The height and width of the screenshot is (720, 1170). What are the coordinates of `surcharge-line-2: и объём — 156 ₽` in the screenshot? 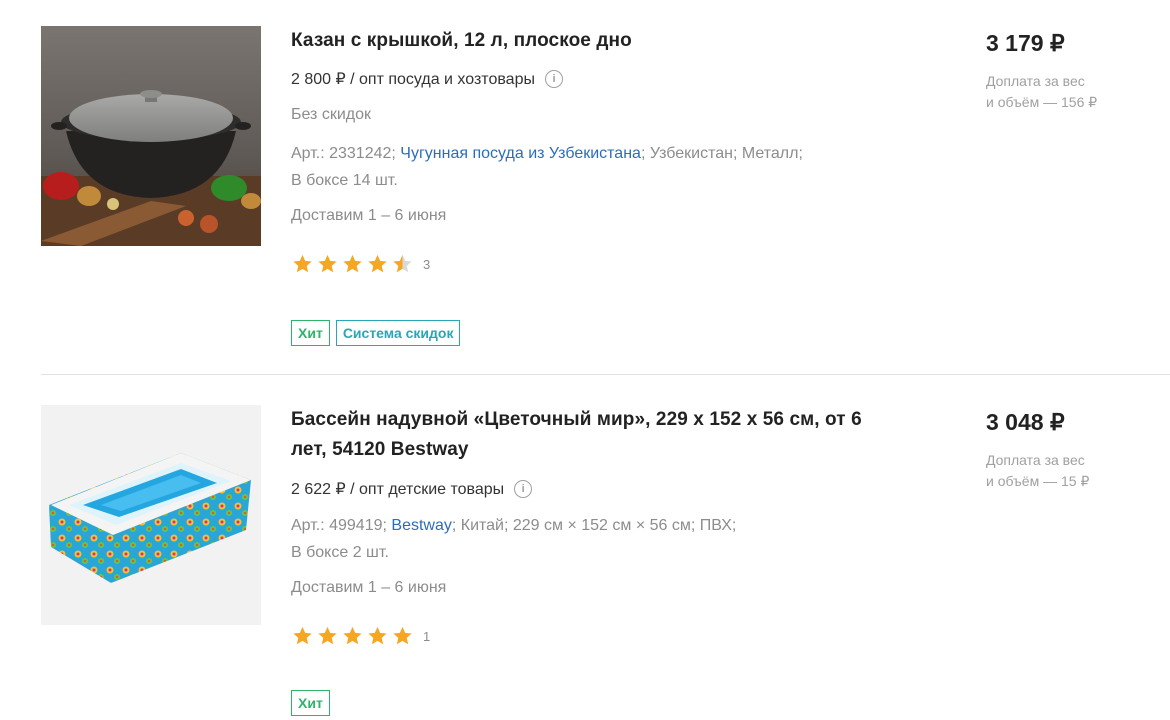 It's located at (1042, 102).